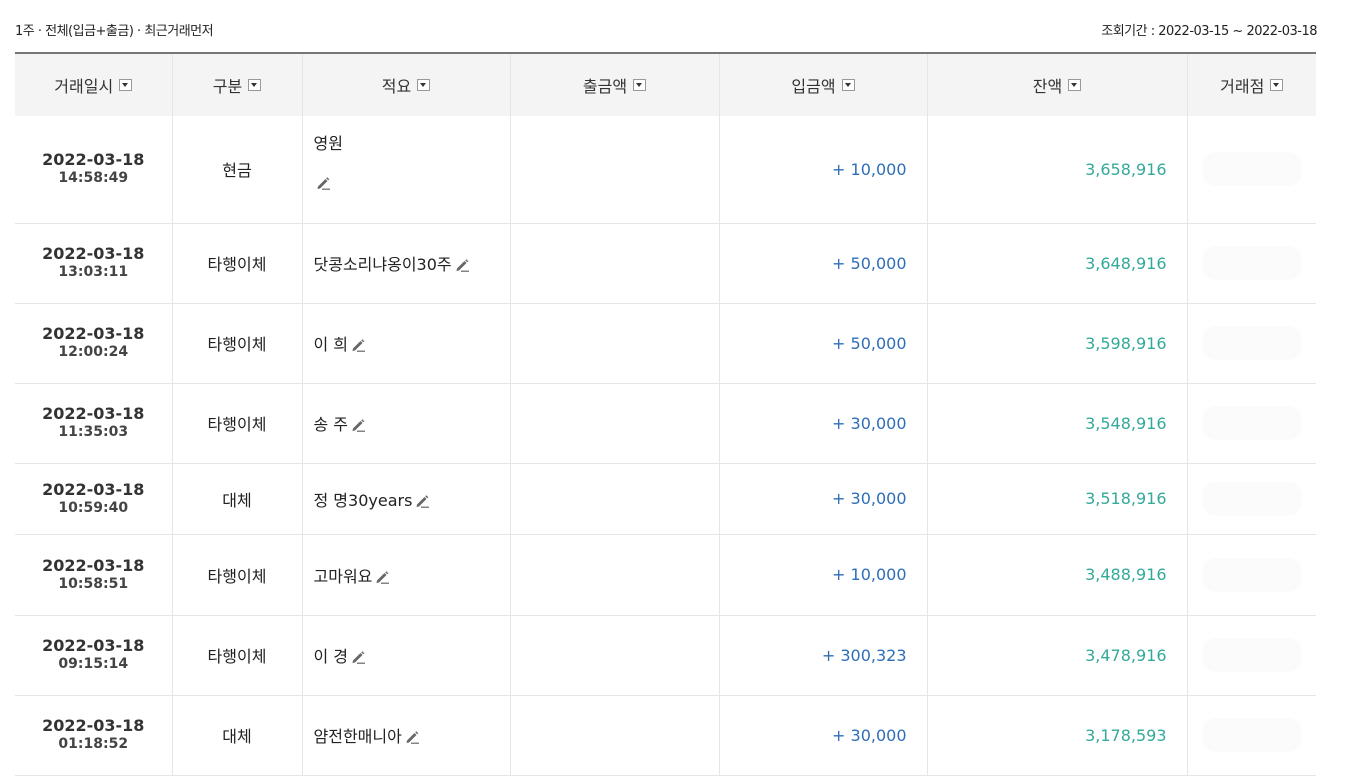 This screenshot has height=778, width=1348. I want to click on col-header-label: 구분, so click(227, 86).